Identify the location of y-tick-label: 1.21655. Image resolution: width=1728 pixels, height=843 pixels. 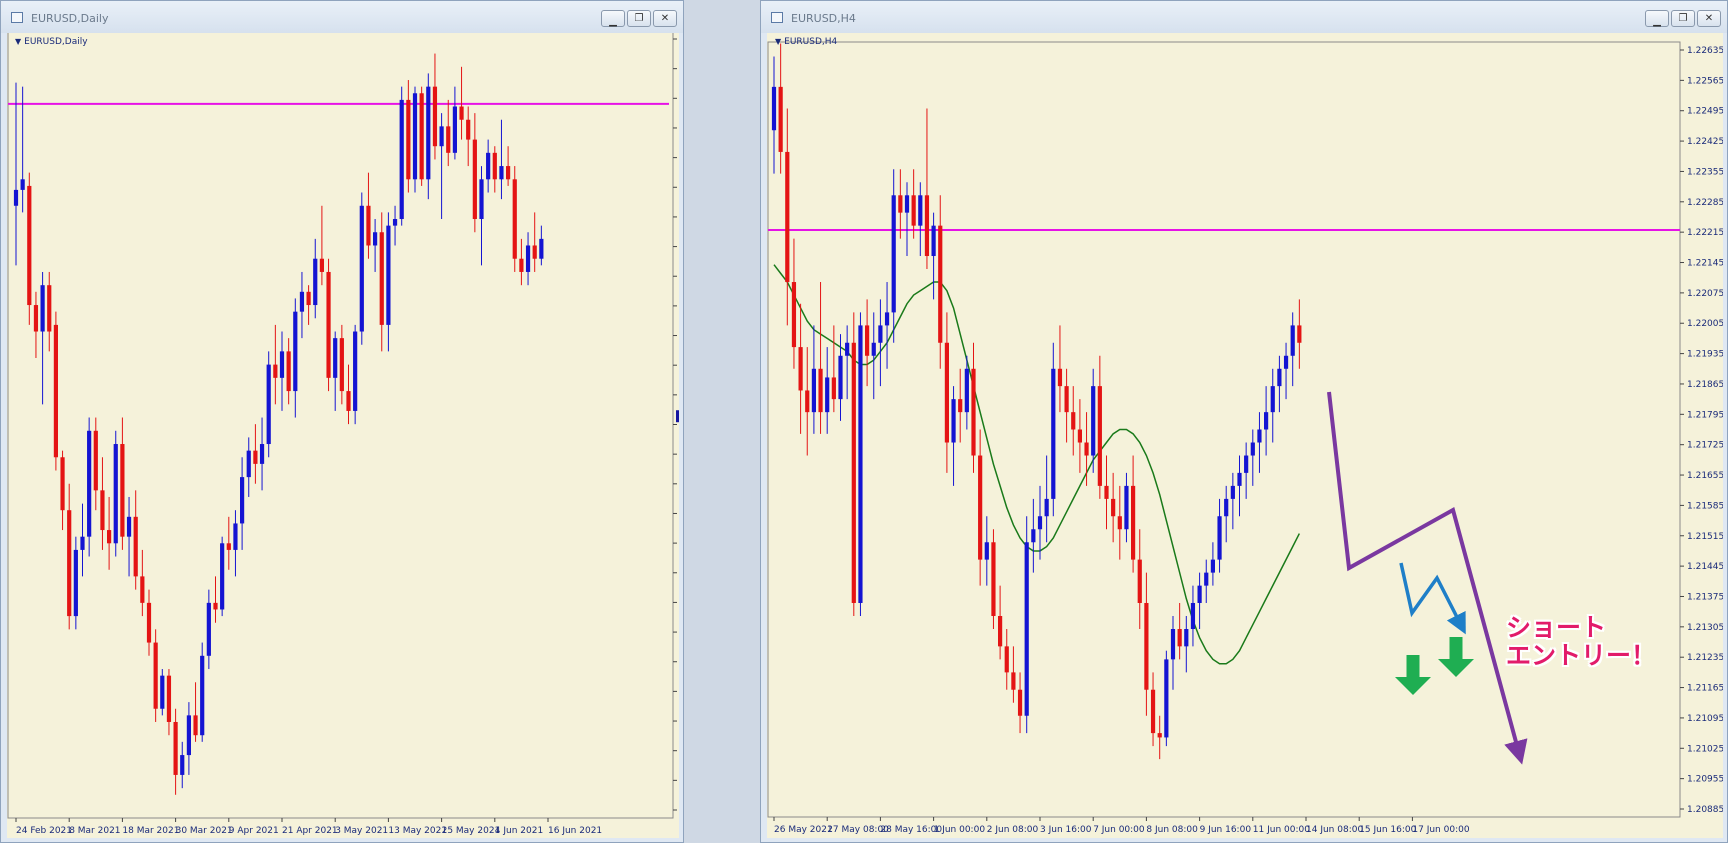
(1705, 476).